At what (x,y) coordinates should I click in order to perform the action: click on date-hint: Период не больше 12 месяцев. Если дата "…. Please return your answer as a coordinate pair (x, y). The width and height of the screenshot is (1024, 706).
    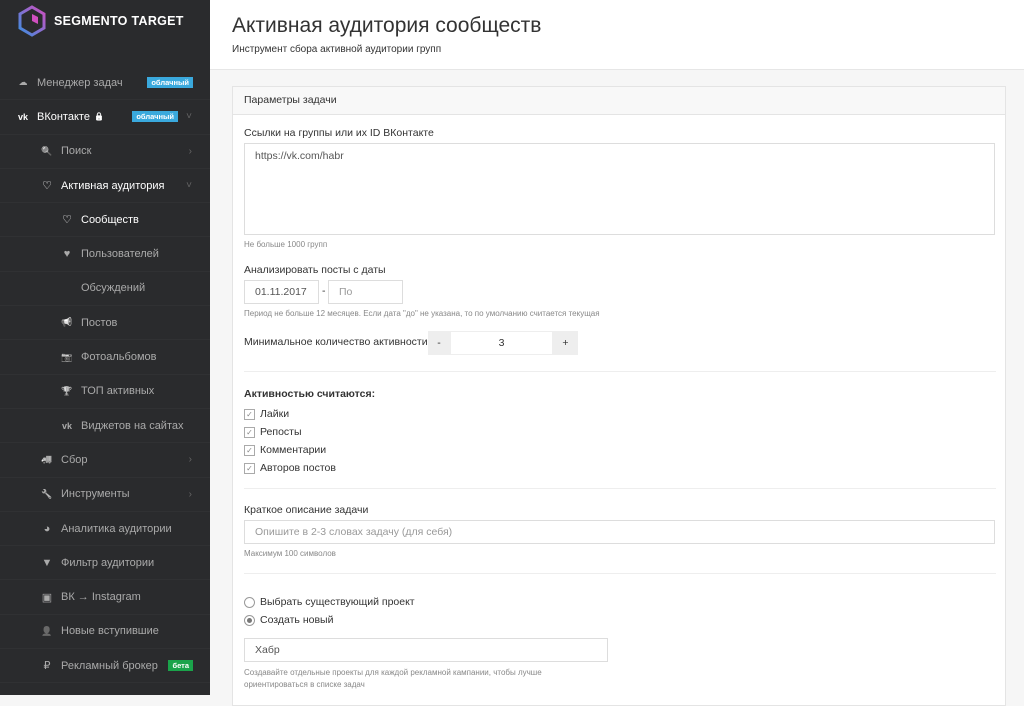
    Looking at the image, I should click on (422, 313).